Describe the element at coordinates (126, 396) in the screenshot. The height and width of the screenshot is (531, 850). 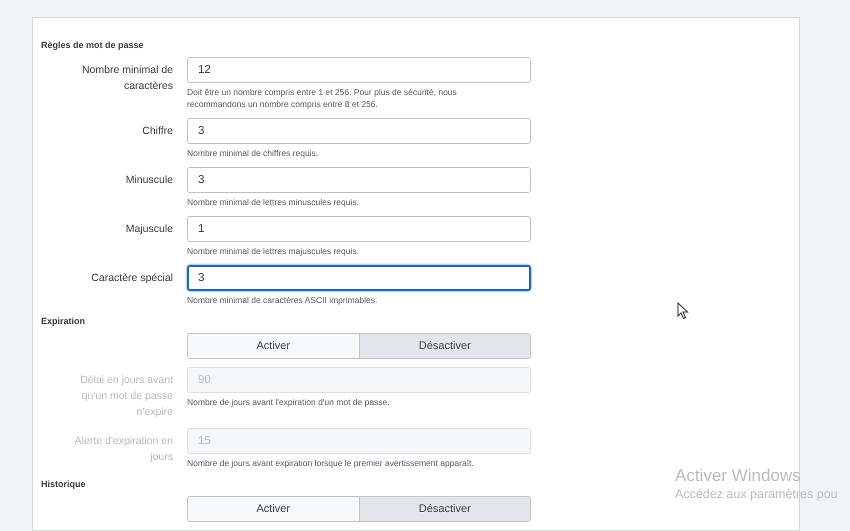
I see `field-label: Délai en jours avant qu'un mot de passe n'expire` at that location.